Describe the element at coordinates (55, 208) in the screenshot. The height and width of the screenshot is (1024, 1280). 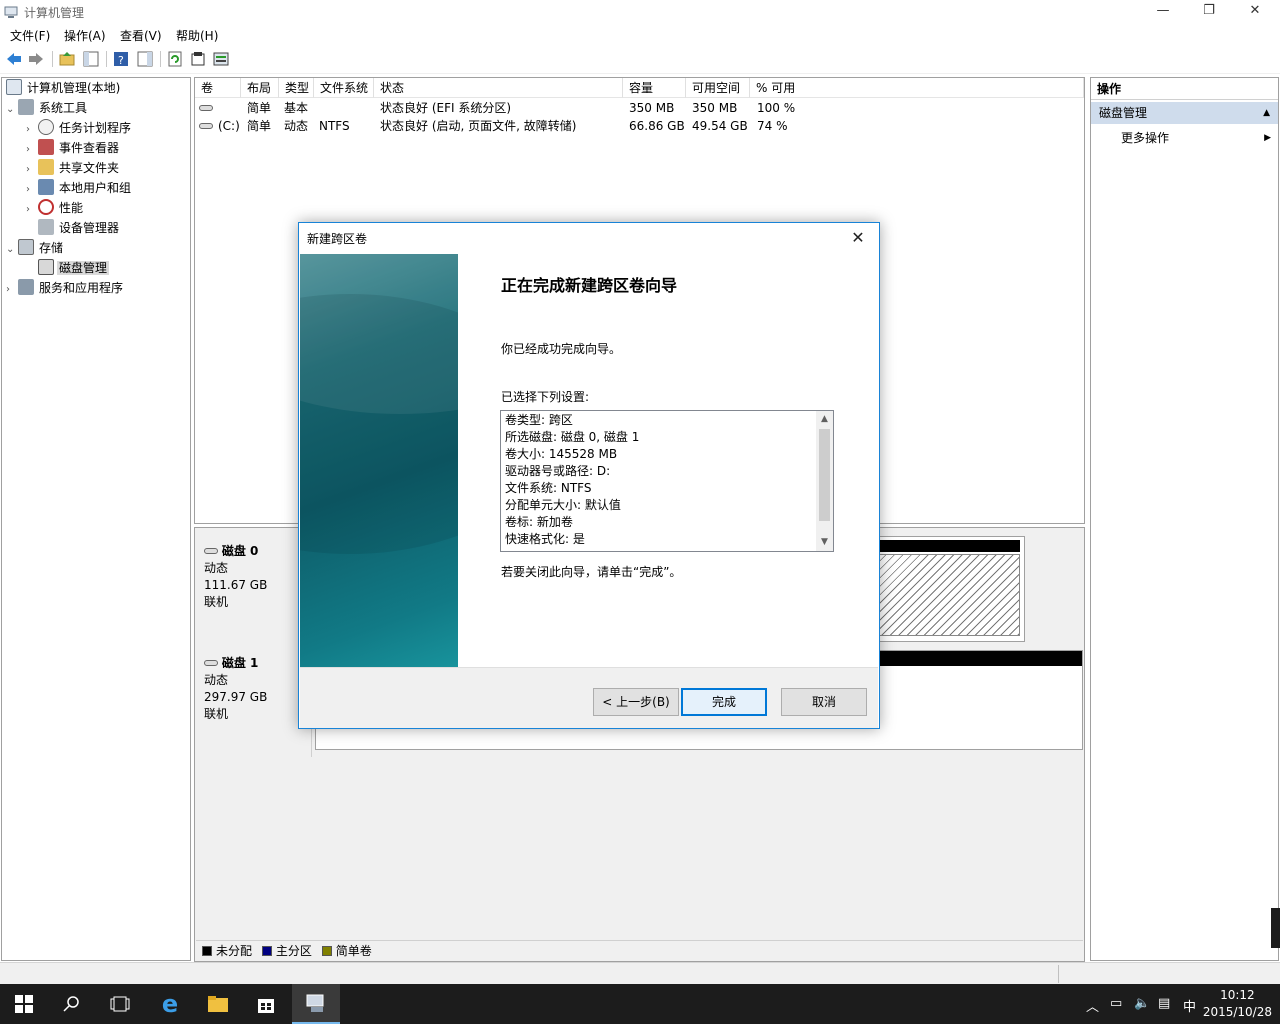
I see `tree-item-performance: › 性能` at that location.